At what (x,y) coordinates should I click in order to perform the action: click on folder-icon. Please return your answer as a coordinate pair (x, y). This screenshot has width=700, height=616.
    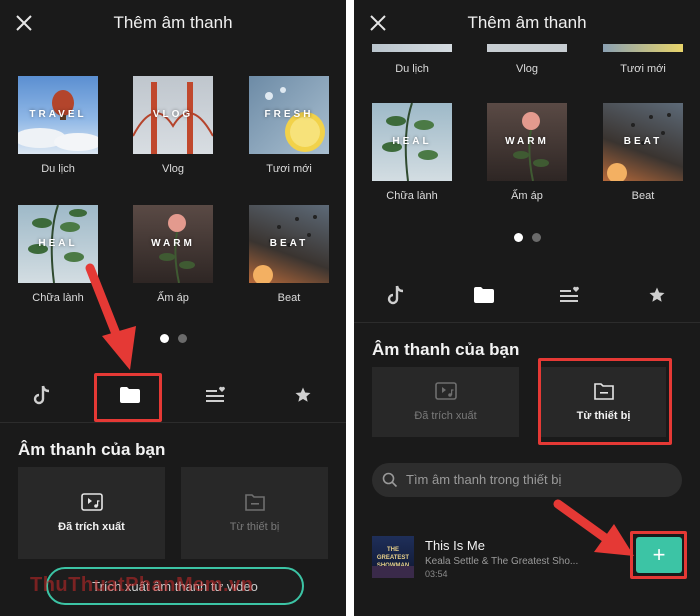
    Looking at the image, I should click on (484, 295).